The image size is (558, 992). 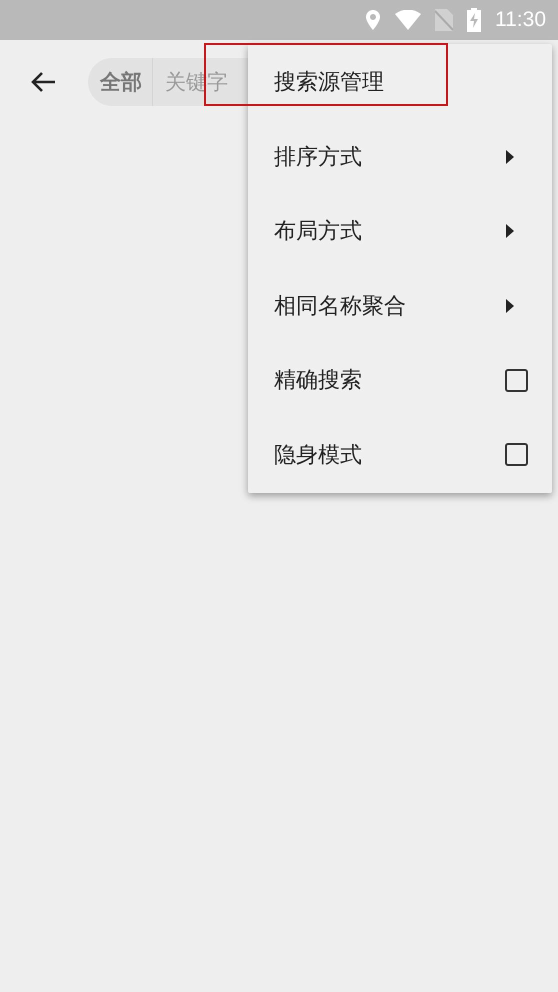 What do you see at coordinates (474, 20) in the screenshot?
I see `battery-charging-icon` at bounding box center [474, 20].